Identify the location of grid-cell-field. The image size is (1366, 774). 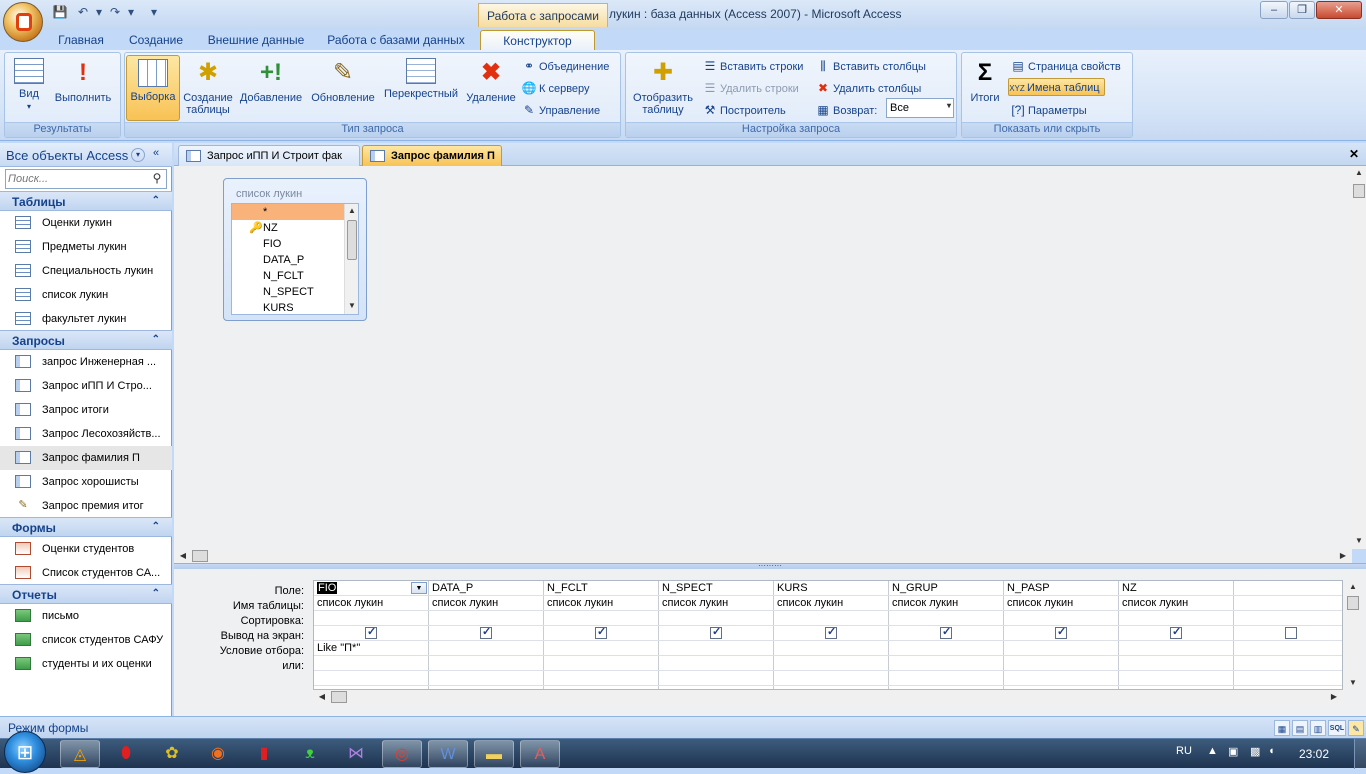
(1288, 588).